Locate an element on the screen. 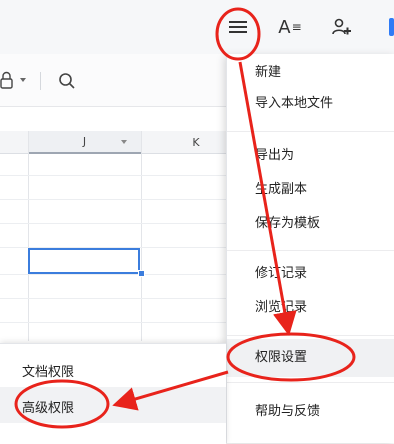  toolbar-divider is located at coordinates (40, 81).